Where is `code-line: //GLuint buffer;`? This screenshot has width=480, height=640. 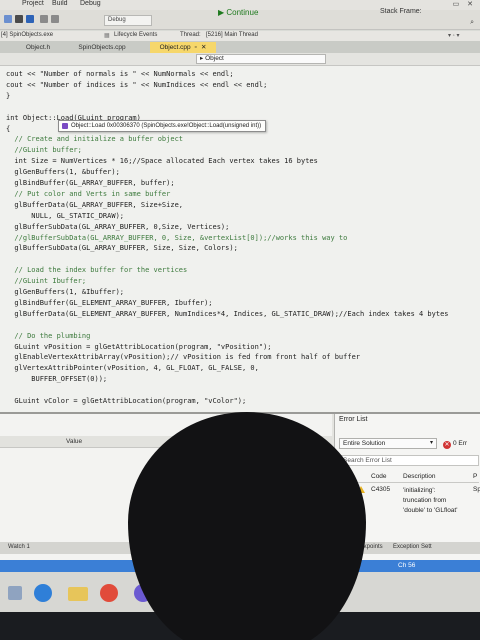 code-line: //GLuint buffer; is located at coordinates (44, 150).